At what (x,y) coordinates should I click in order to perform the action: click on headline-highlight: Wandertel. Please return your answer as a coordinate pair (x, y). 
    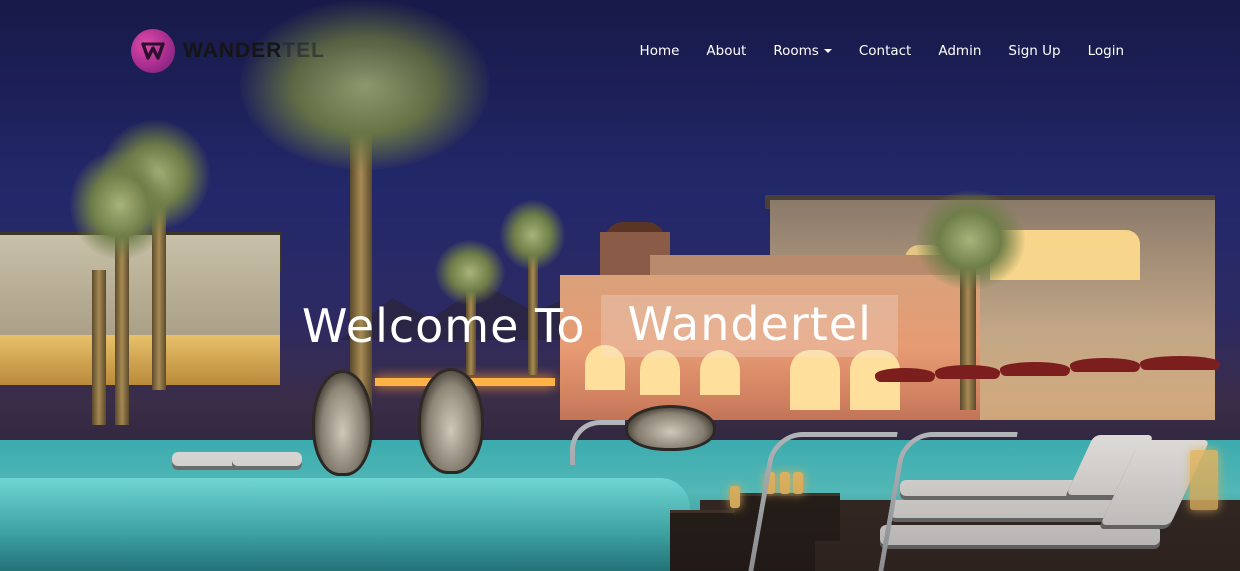
    Looking at the image, I should click on (749, 326).